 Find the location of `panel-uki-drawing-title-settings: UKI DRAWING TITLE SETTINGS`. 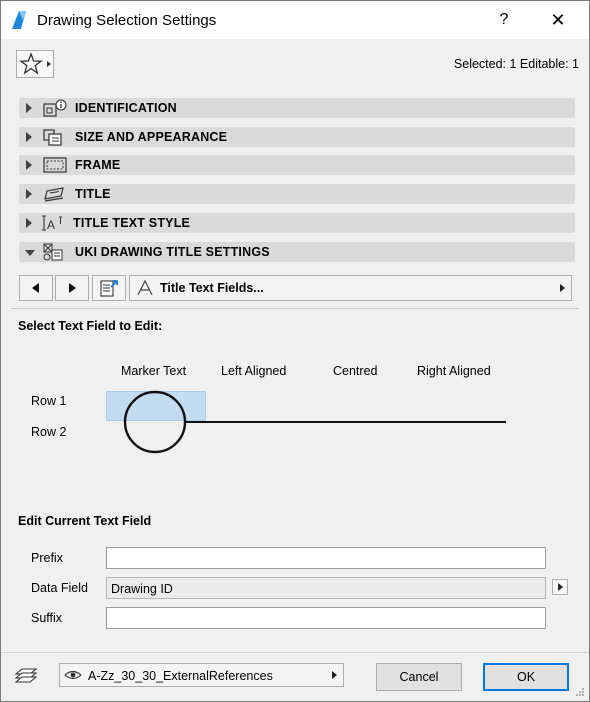

panel-uki-drawing-title-settings: UKI DRAWING TITLE SETTINGS is located at coordinates (297, 252).